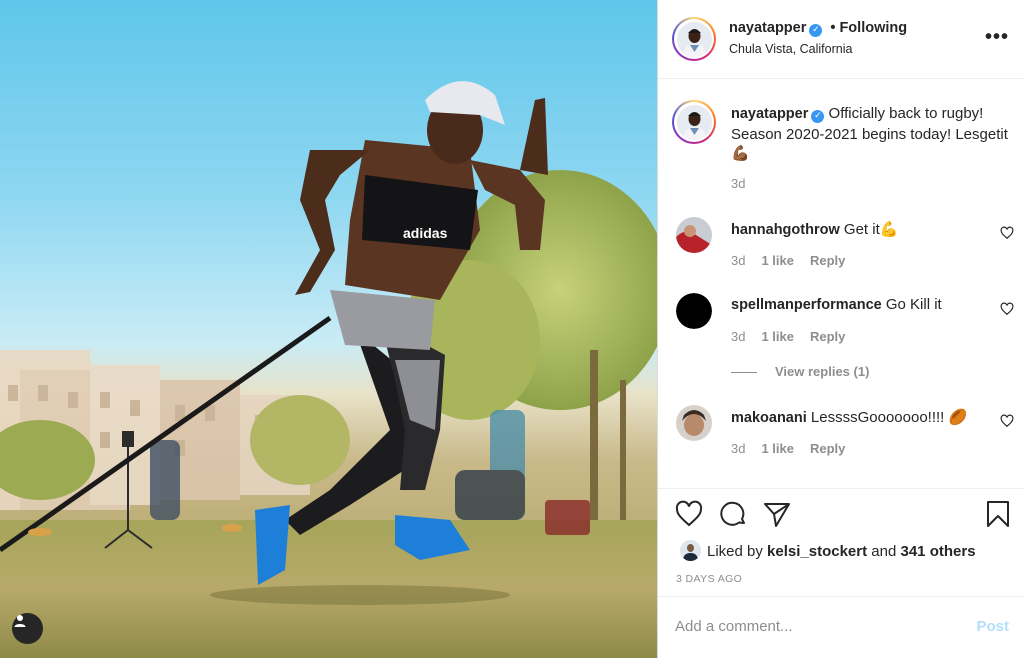 This screenshot has height=658, width=1023. What do you see at coordinates (767, 28) in the screenshot?
I see `author-username: nayatapper` at bounding box center [767, 28].